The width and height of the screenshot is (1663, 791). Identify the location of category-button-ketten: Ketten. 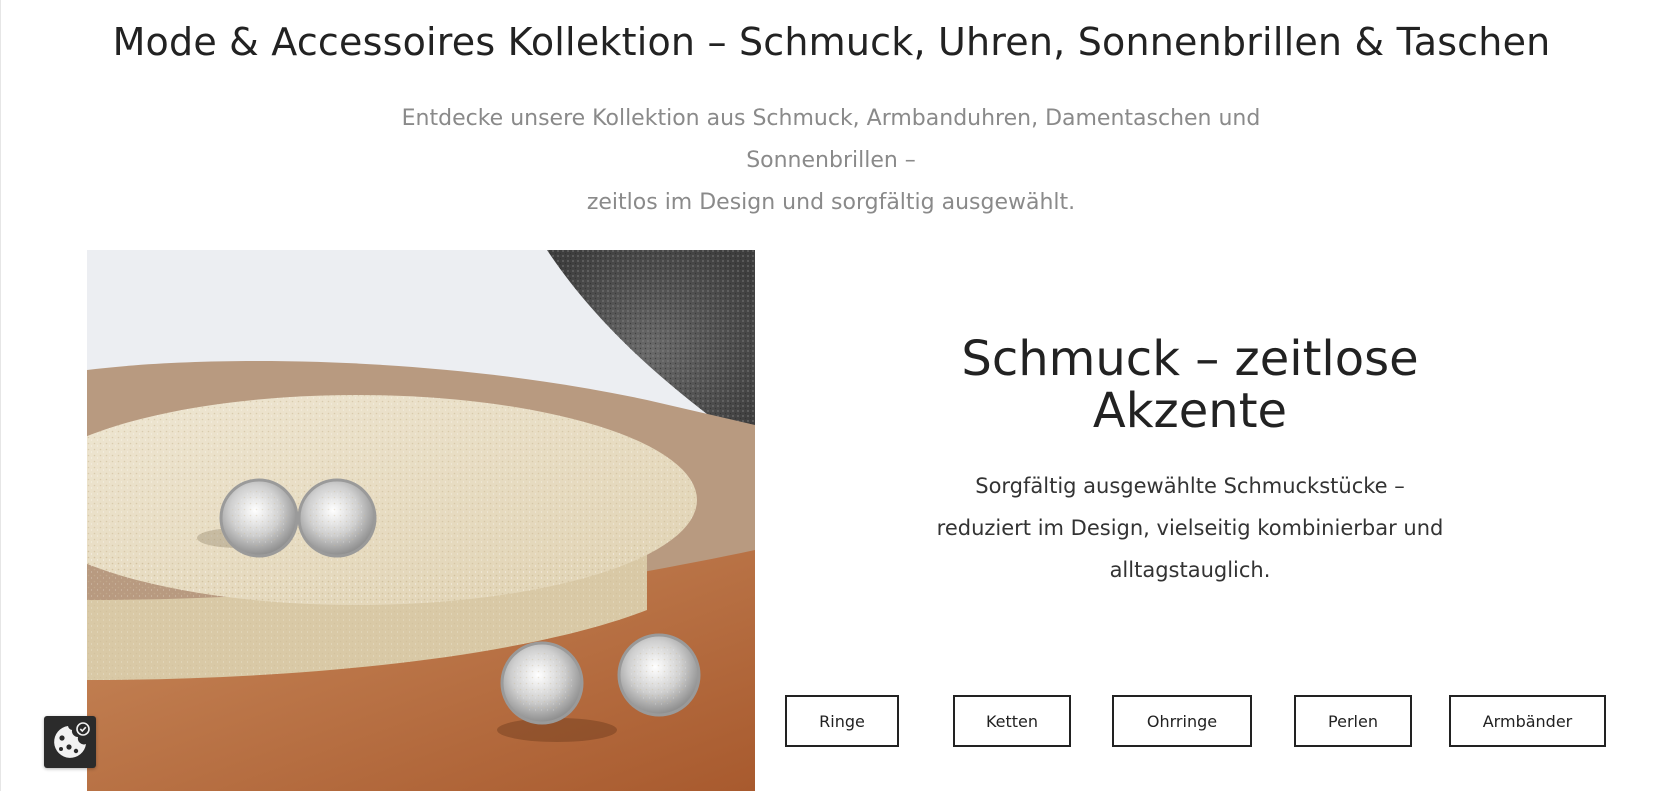
(1012, 721).